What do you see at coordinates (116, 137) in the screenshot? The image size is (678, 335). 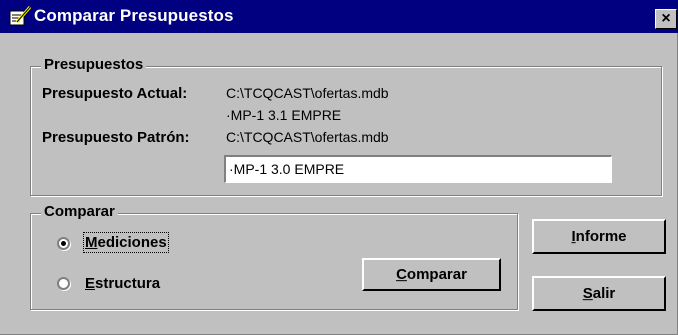 I see `presupuesto-patron-label: Presupuesto Patrón:` at bounding box center [116, 137].